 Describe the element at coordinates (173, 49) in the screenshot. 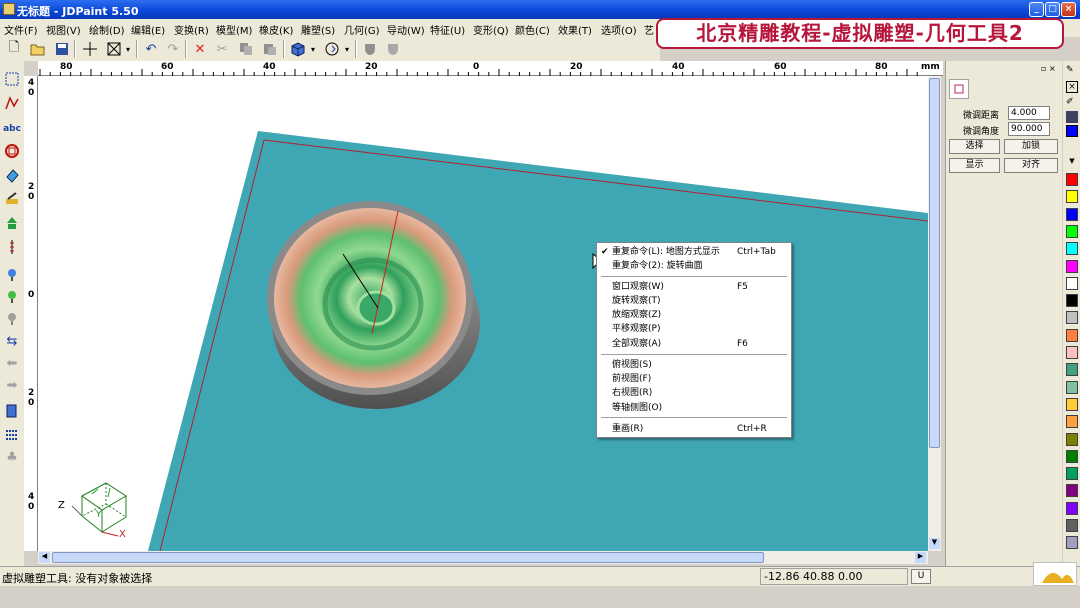

I see `redo-icon: ↷` at that location.